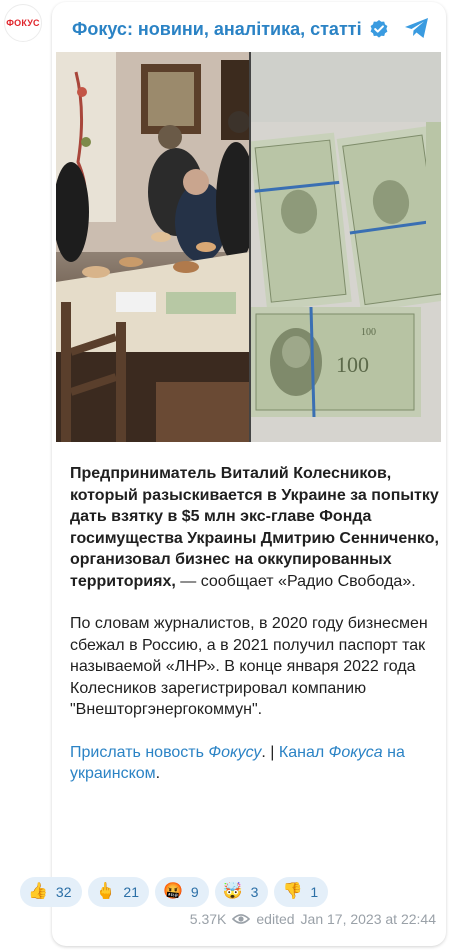  I want to click on exploding-head-icon: 🤯, so click(232, 891).